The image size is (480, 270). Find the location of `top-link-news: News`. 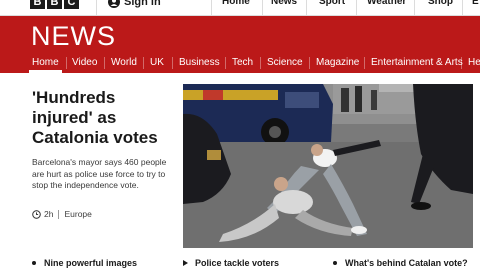

top-link-news: News is located at coordinates (284, 4).